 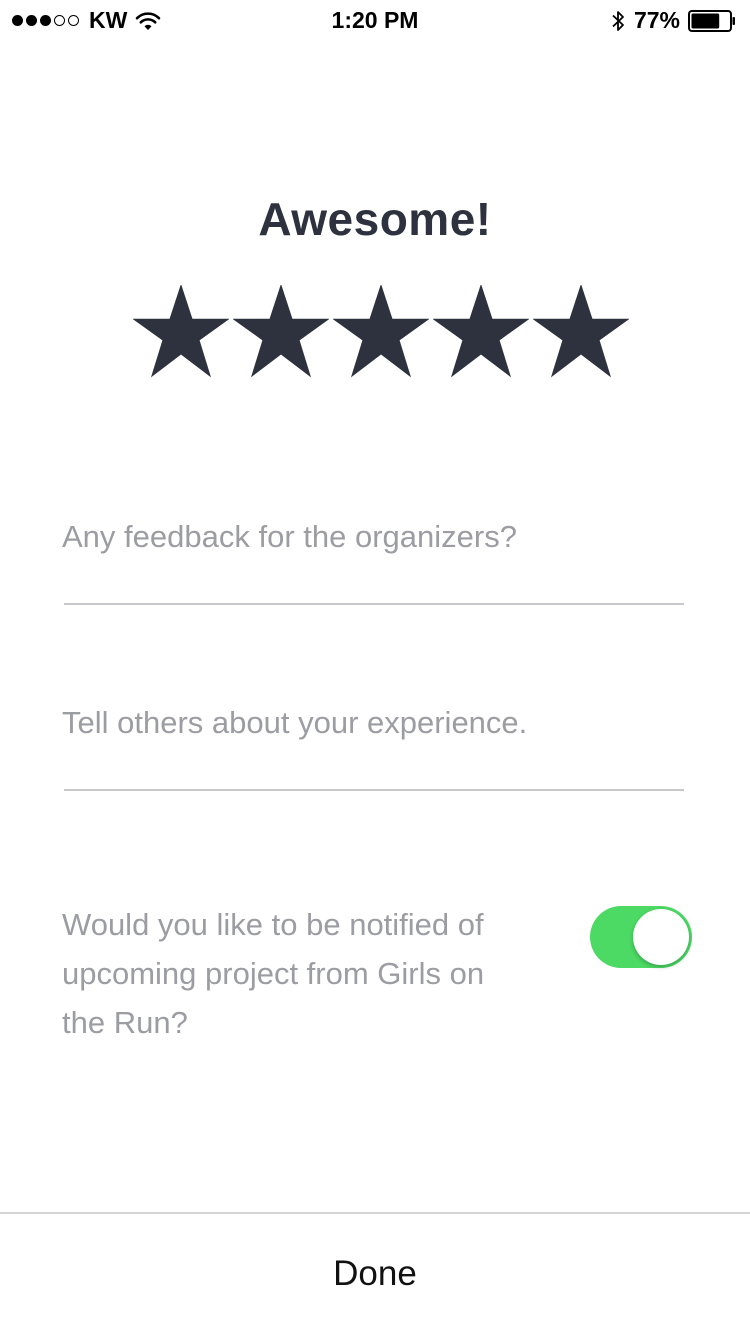 I want to click on star-rating, so click(x=383, y=333).